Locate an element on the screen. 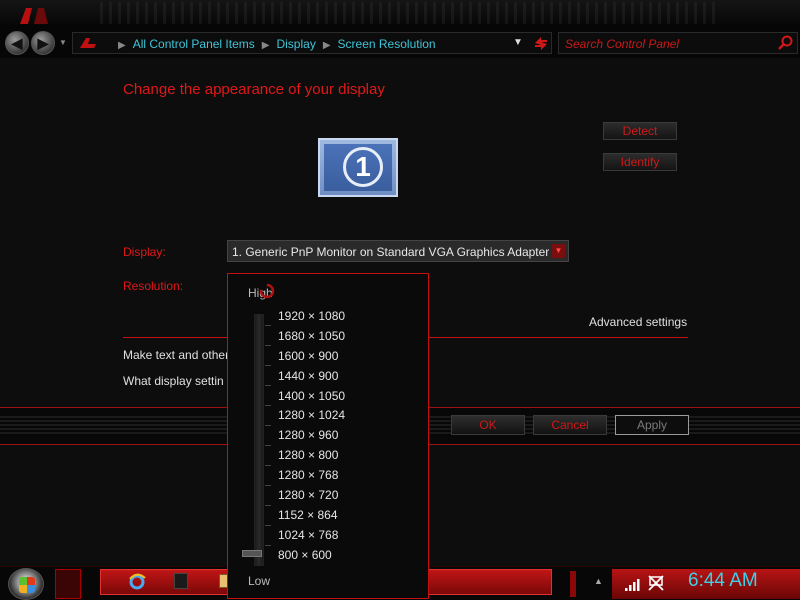 Image resolution: width=800 pixels, height=600 pixels. window-title-bar is located at coordinates (400, 14).